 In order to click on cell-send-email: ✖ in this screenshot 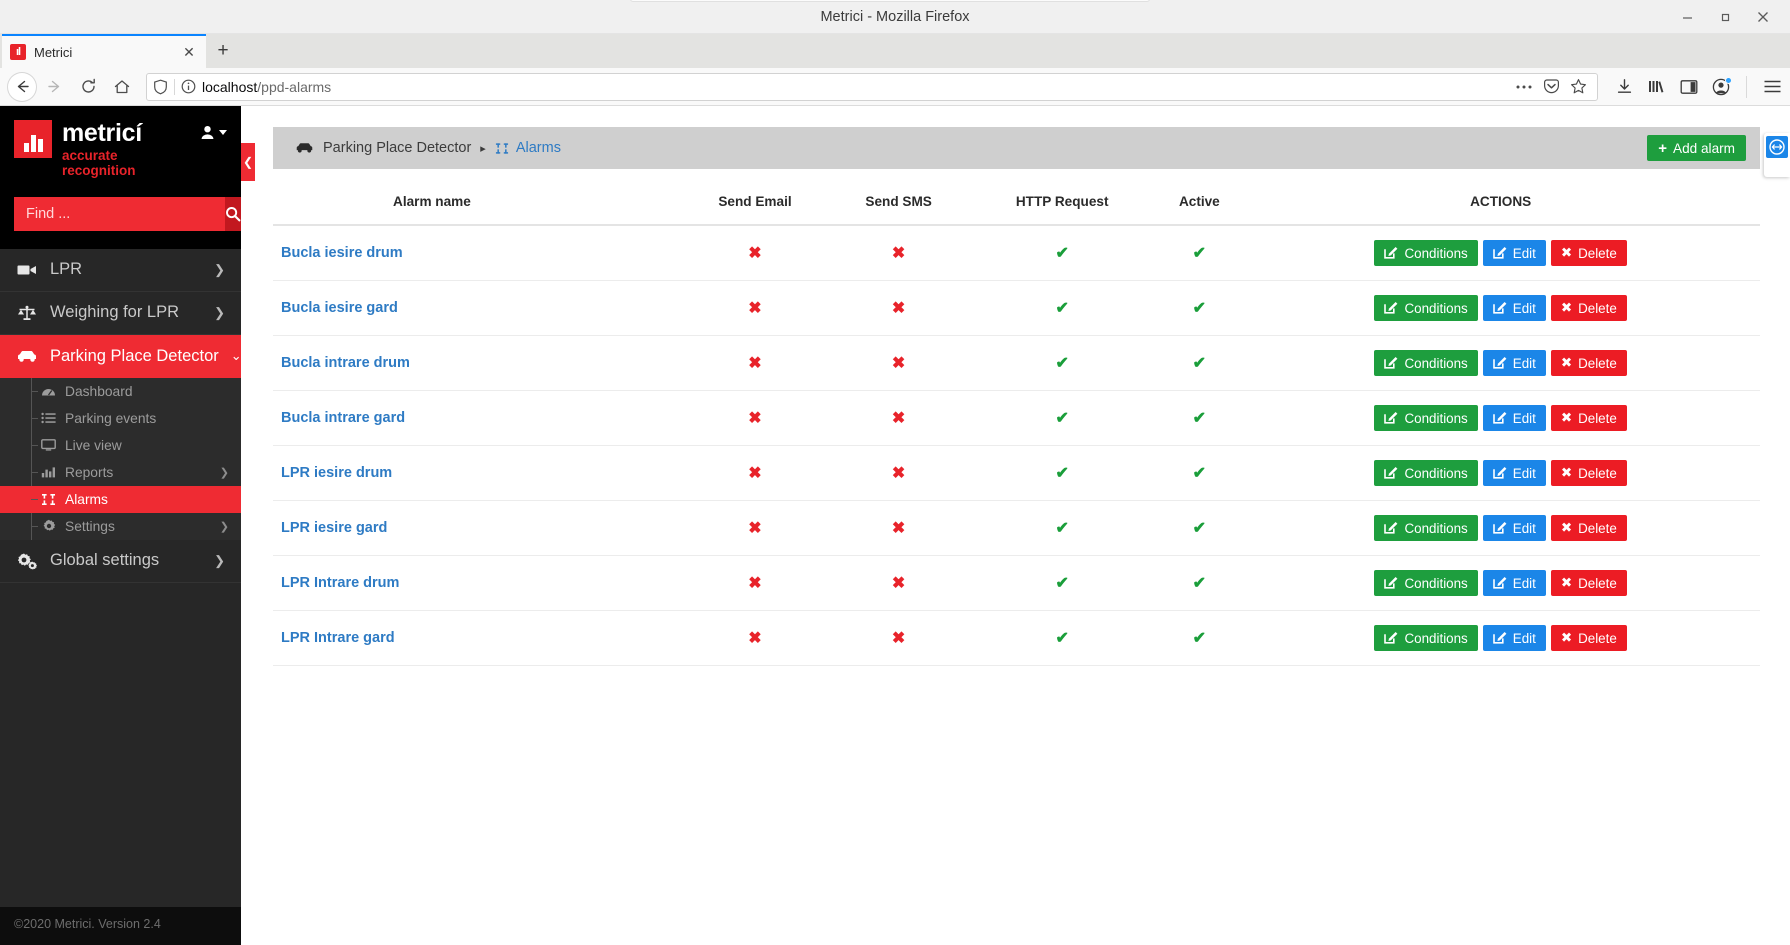, I will do `click(755, 418)`.